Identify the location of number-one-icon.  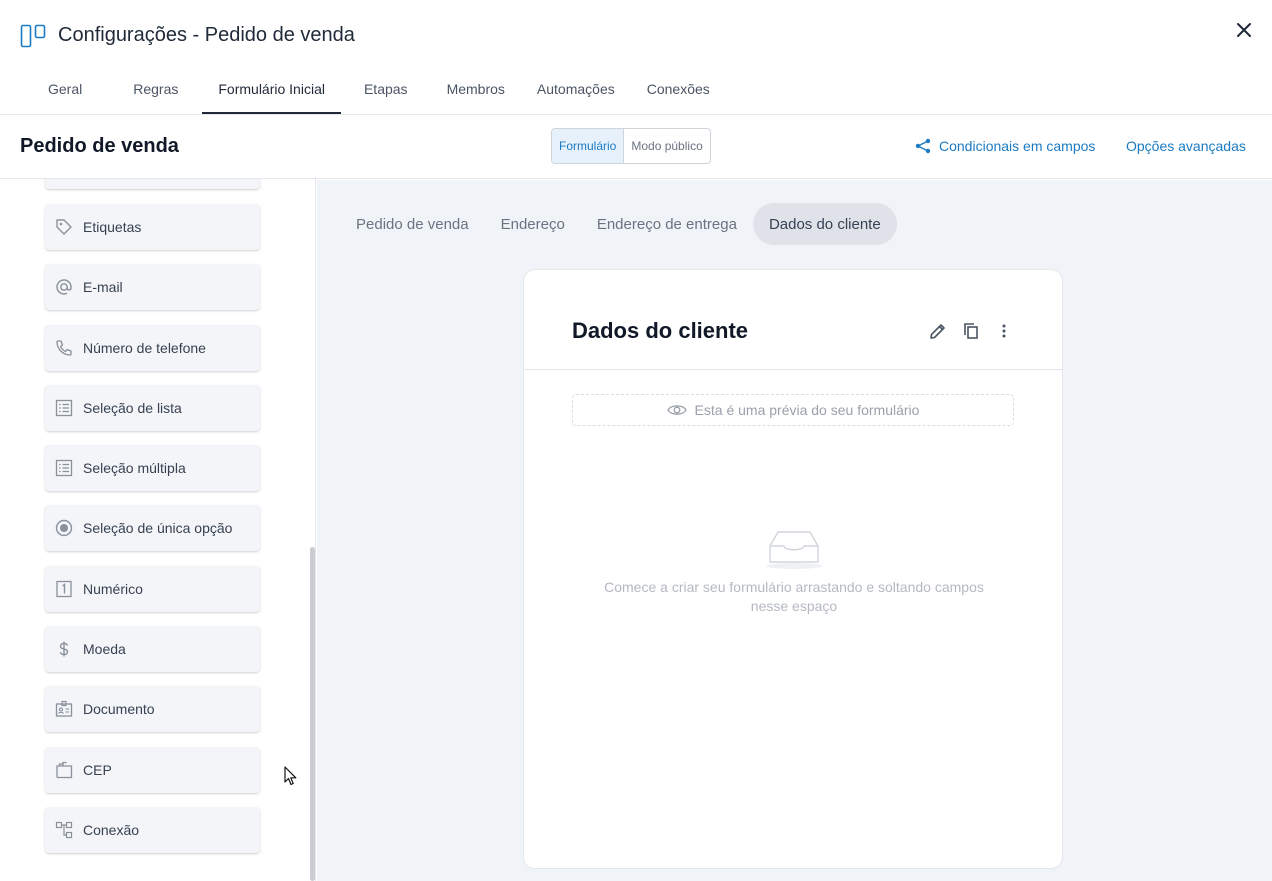
(64, 589).